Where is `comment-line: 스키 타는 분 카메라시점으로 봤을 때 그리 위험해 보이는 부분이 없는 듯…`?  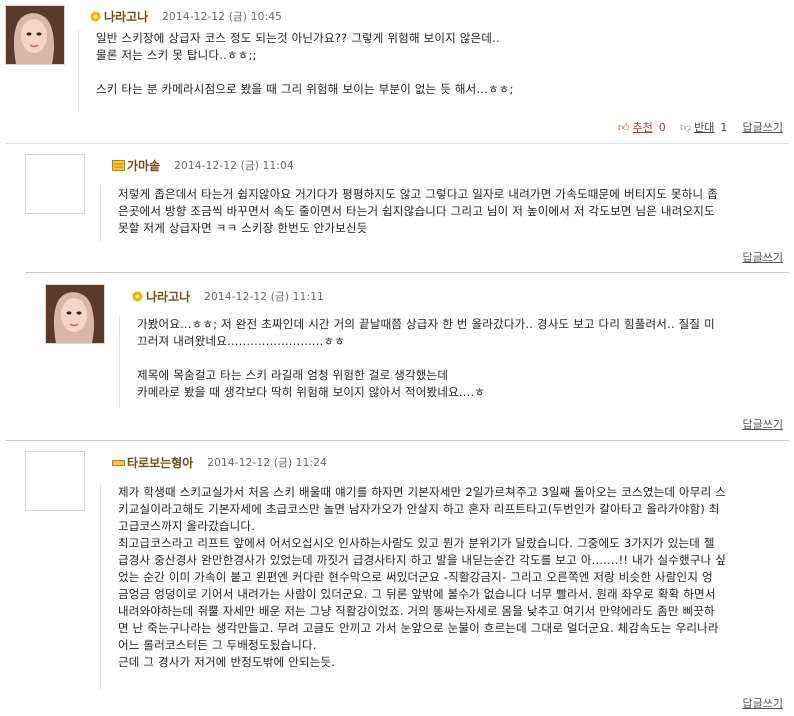 comment-line: 스키 타는 분 카메라시점으로 봤을 때 그리 위험해 보이는 부분이 없는 듯… is located at coordinates (305, 89).